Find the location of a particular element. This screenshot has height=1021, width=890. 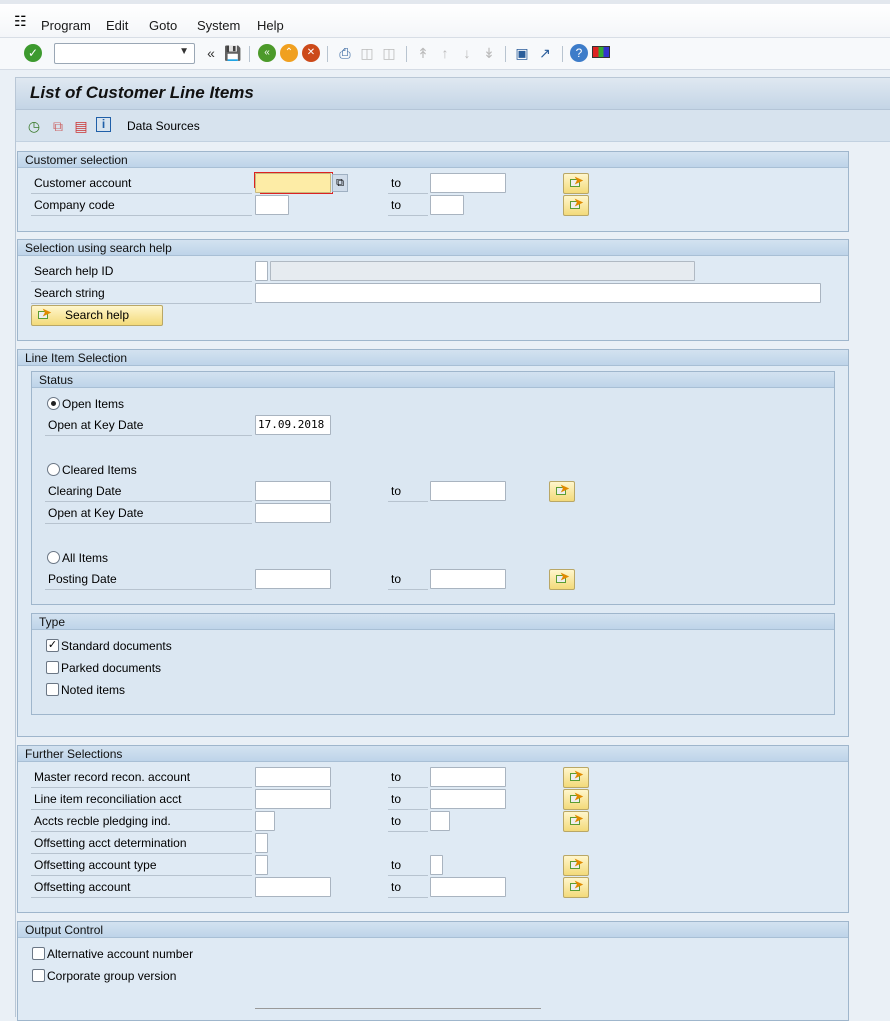

back-icon: « is located at coordinates (267, 53).